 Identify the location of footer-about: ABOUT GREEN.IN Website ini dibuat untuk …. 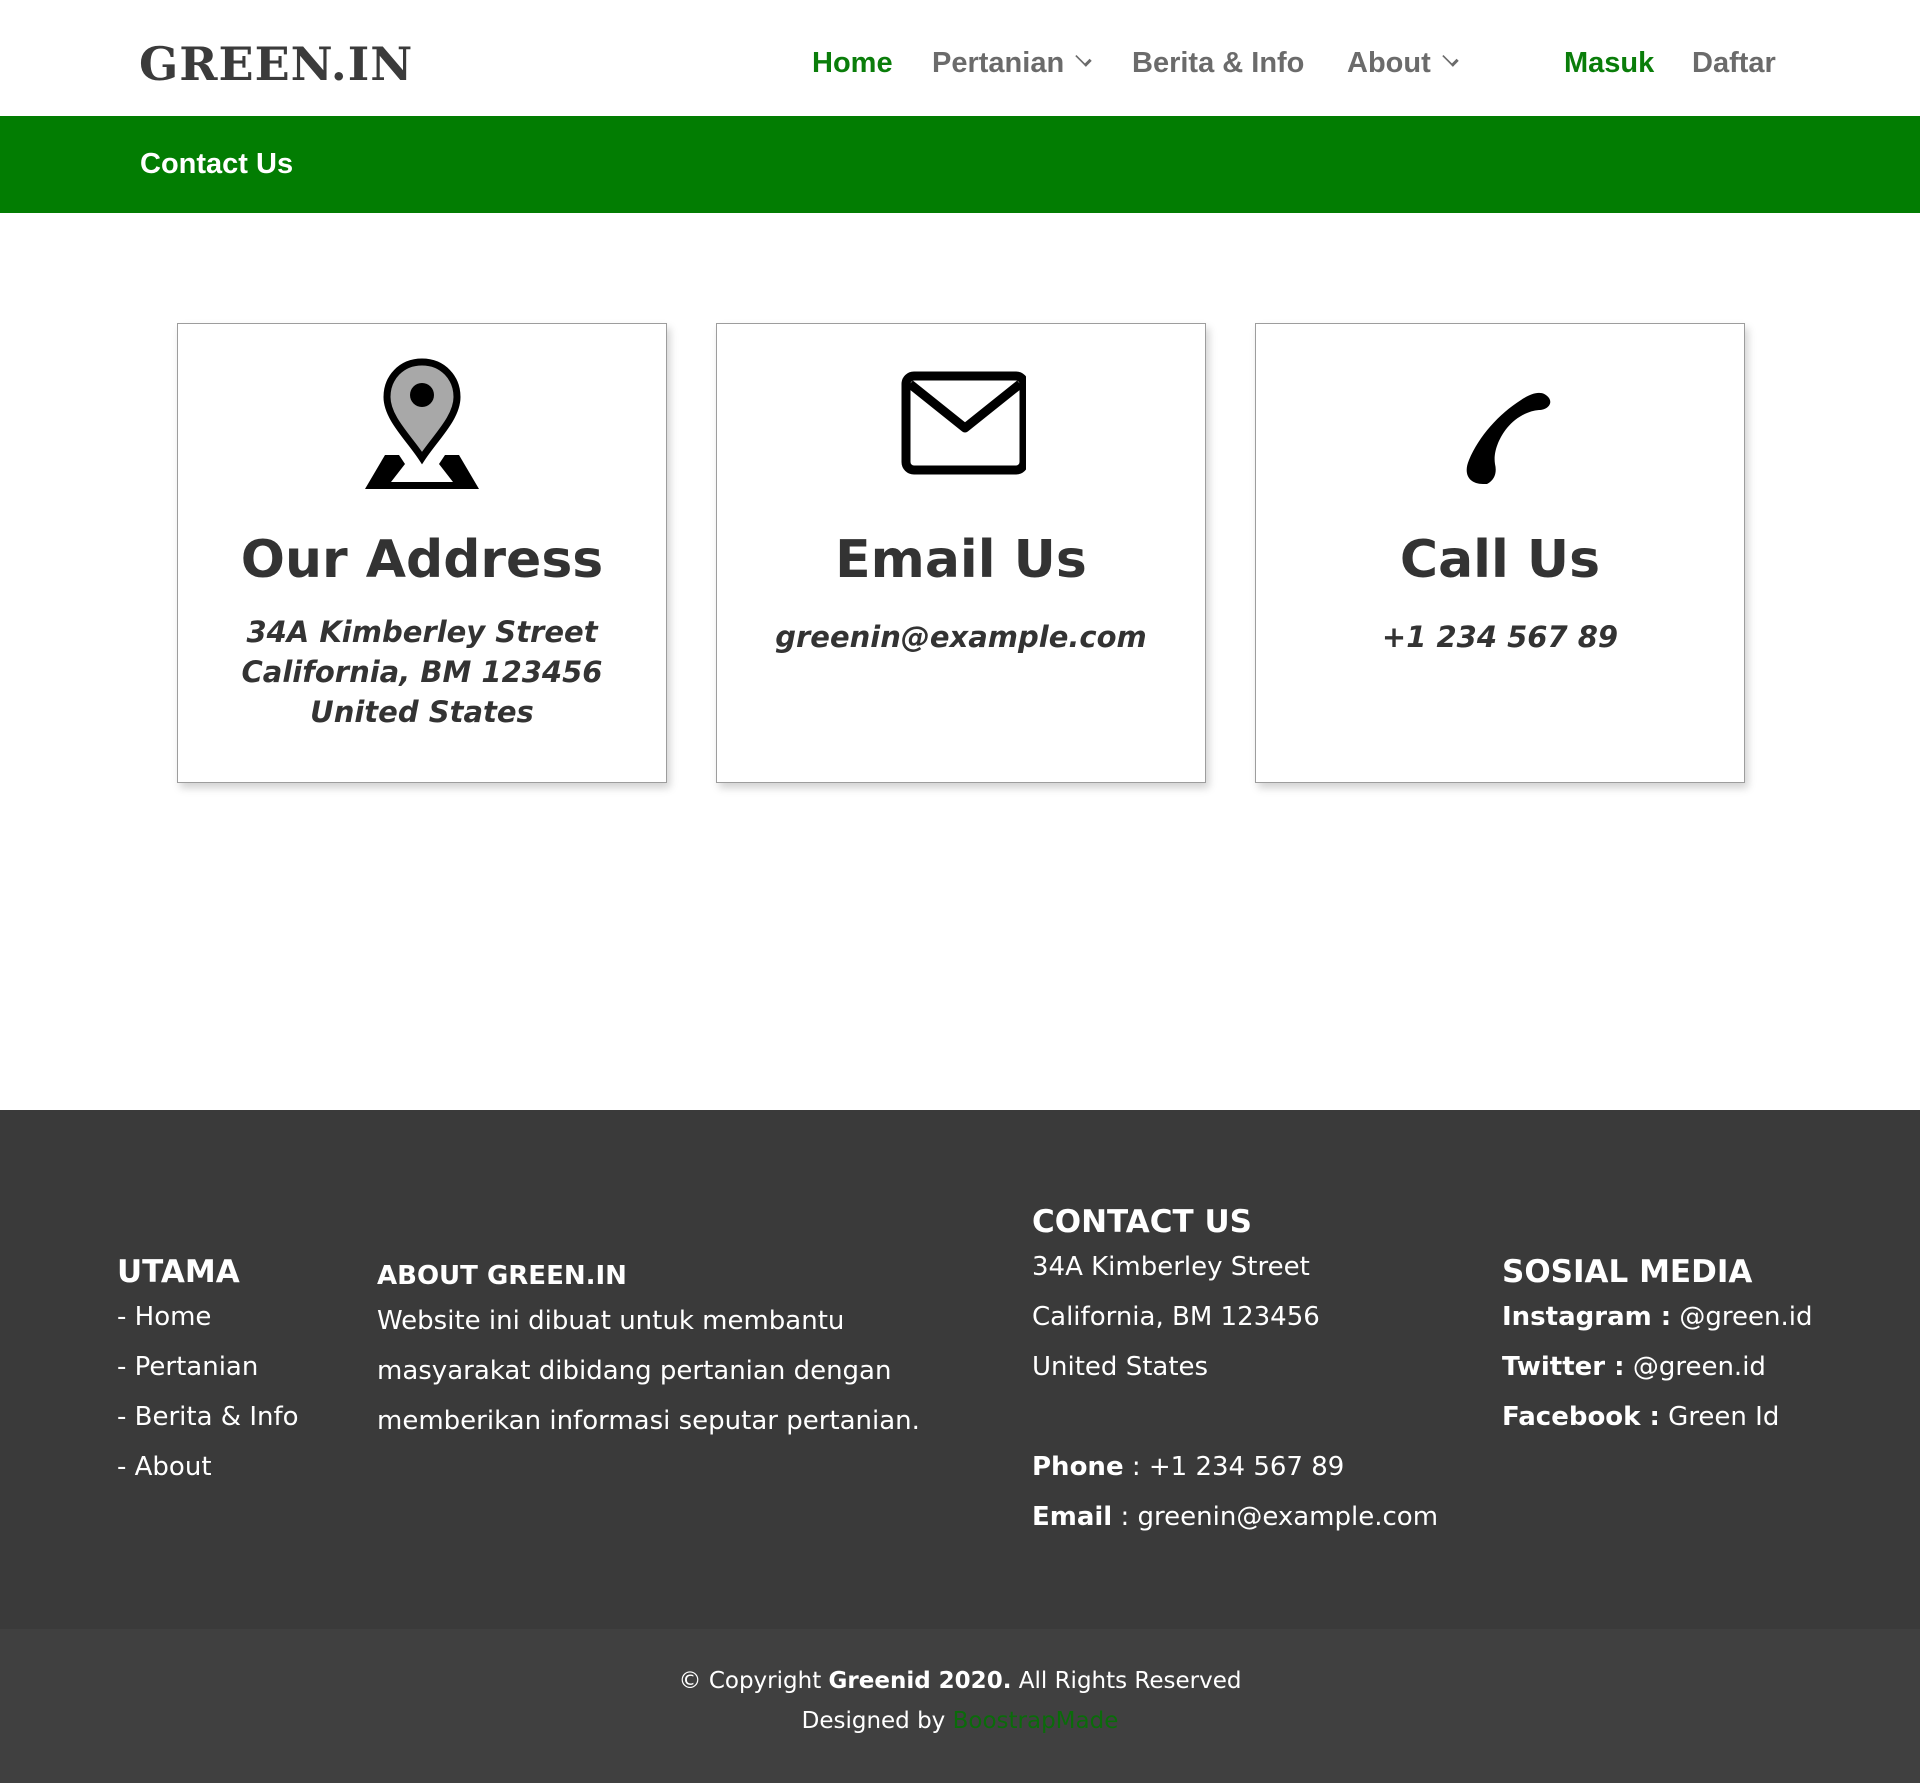
(648, 1351).